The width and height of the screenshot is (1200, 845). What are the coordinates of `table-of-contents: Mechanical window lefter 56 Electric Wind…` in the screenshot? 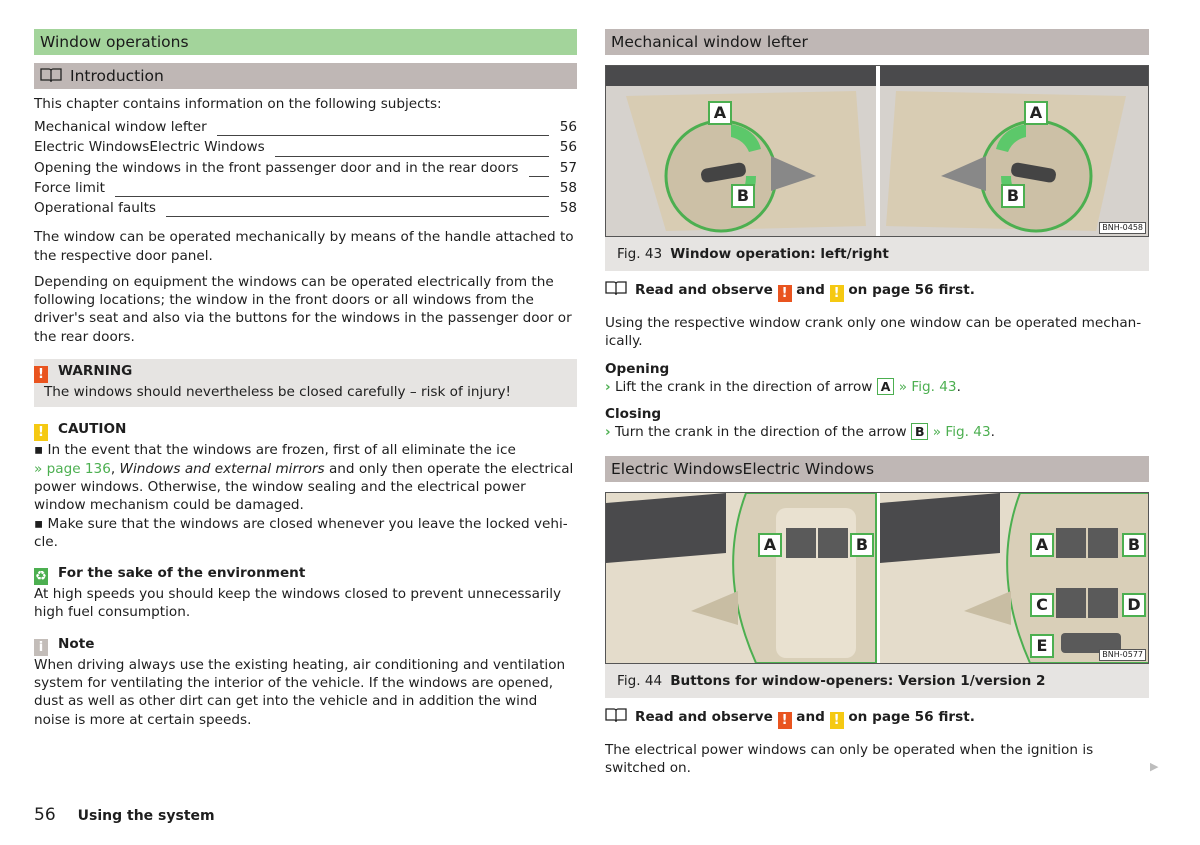 It's located at (305, 169).